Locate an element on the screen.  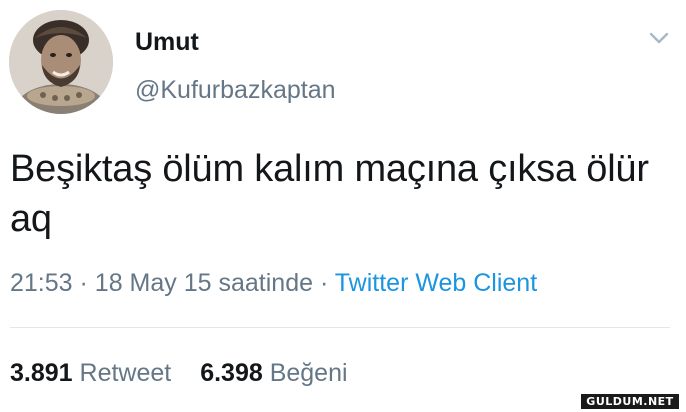
avatar is located at coordinates (61, 62).